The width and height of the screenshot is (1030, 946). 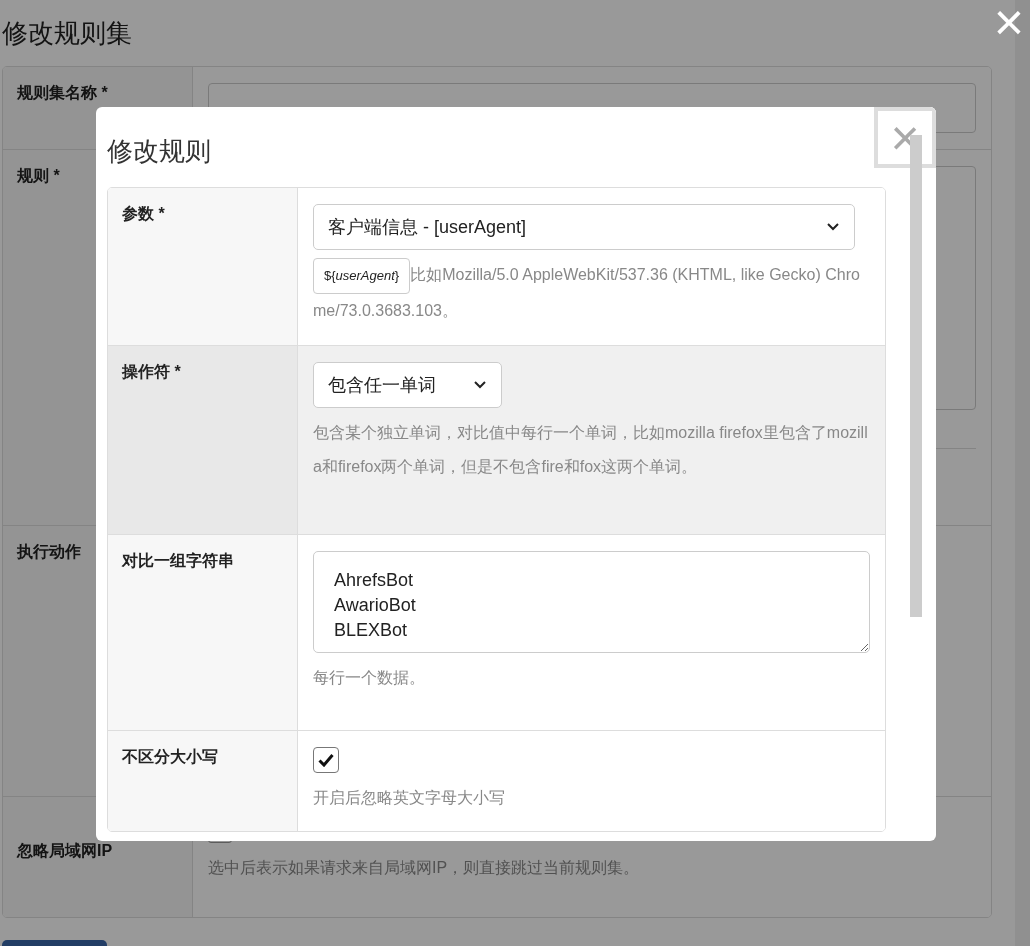 What do you see at coordinates (170, 756) in the screenshot?
I see `field-label: 不区分大小写` at bounding box center [170, 756].